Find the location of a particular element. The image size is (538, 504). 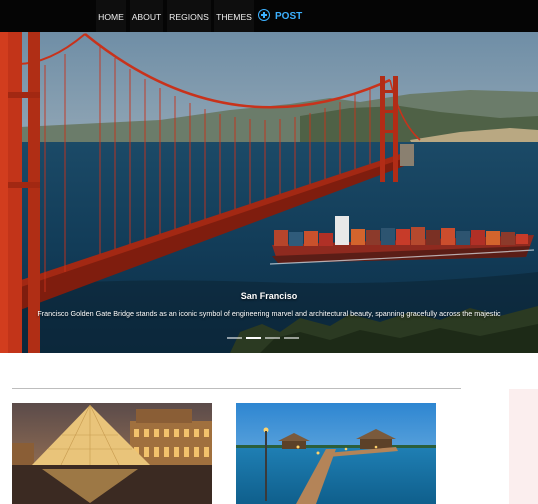

nav-home-link: HOME is located at coordinates (111, 16).